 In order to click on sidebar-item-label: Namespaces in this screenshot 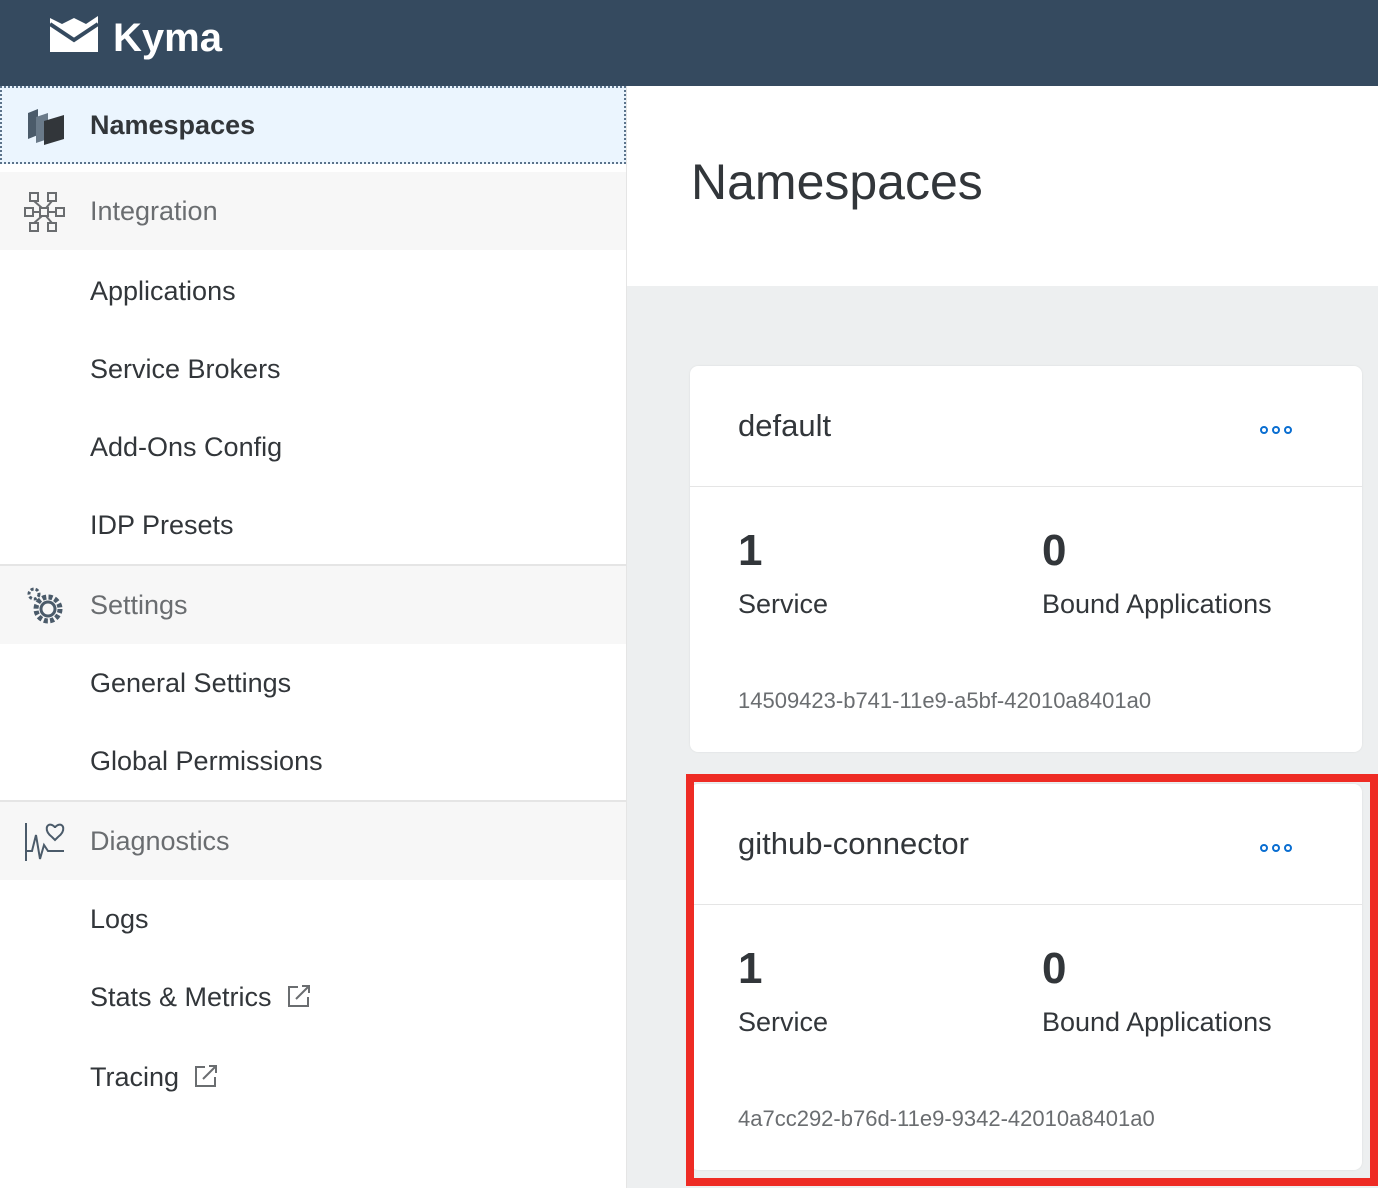, I will do `click(173, 125)`.